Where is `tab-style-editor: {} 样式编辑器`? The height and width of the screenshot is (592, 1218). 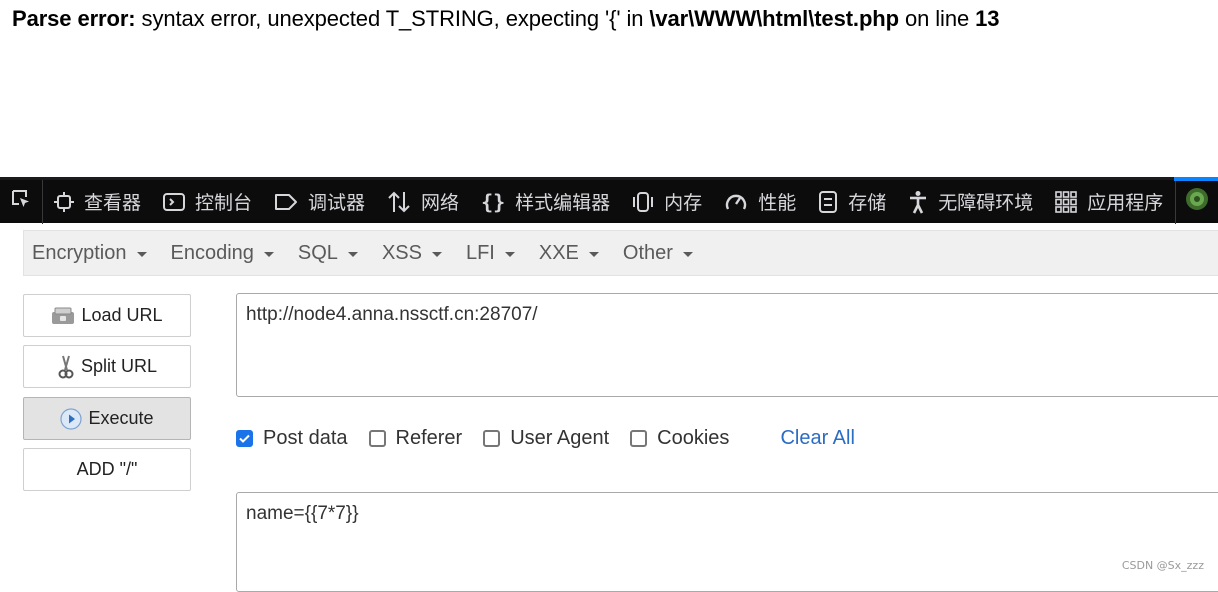
tab-style-editor: {} 样式编辑器 is located at coordinates (545, 202).